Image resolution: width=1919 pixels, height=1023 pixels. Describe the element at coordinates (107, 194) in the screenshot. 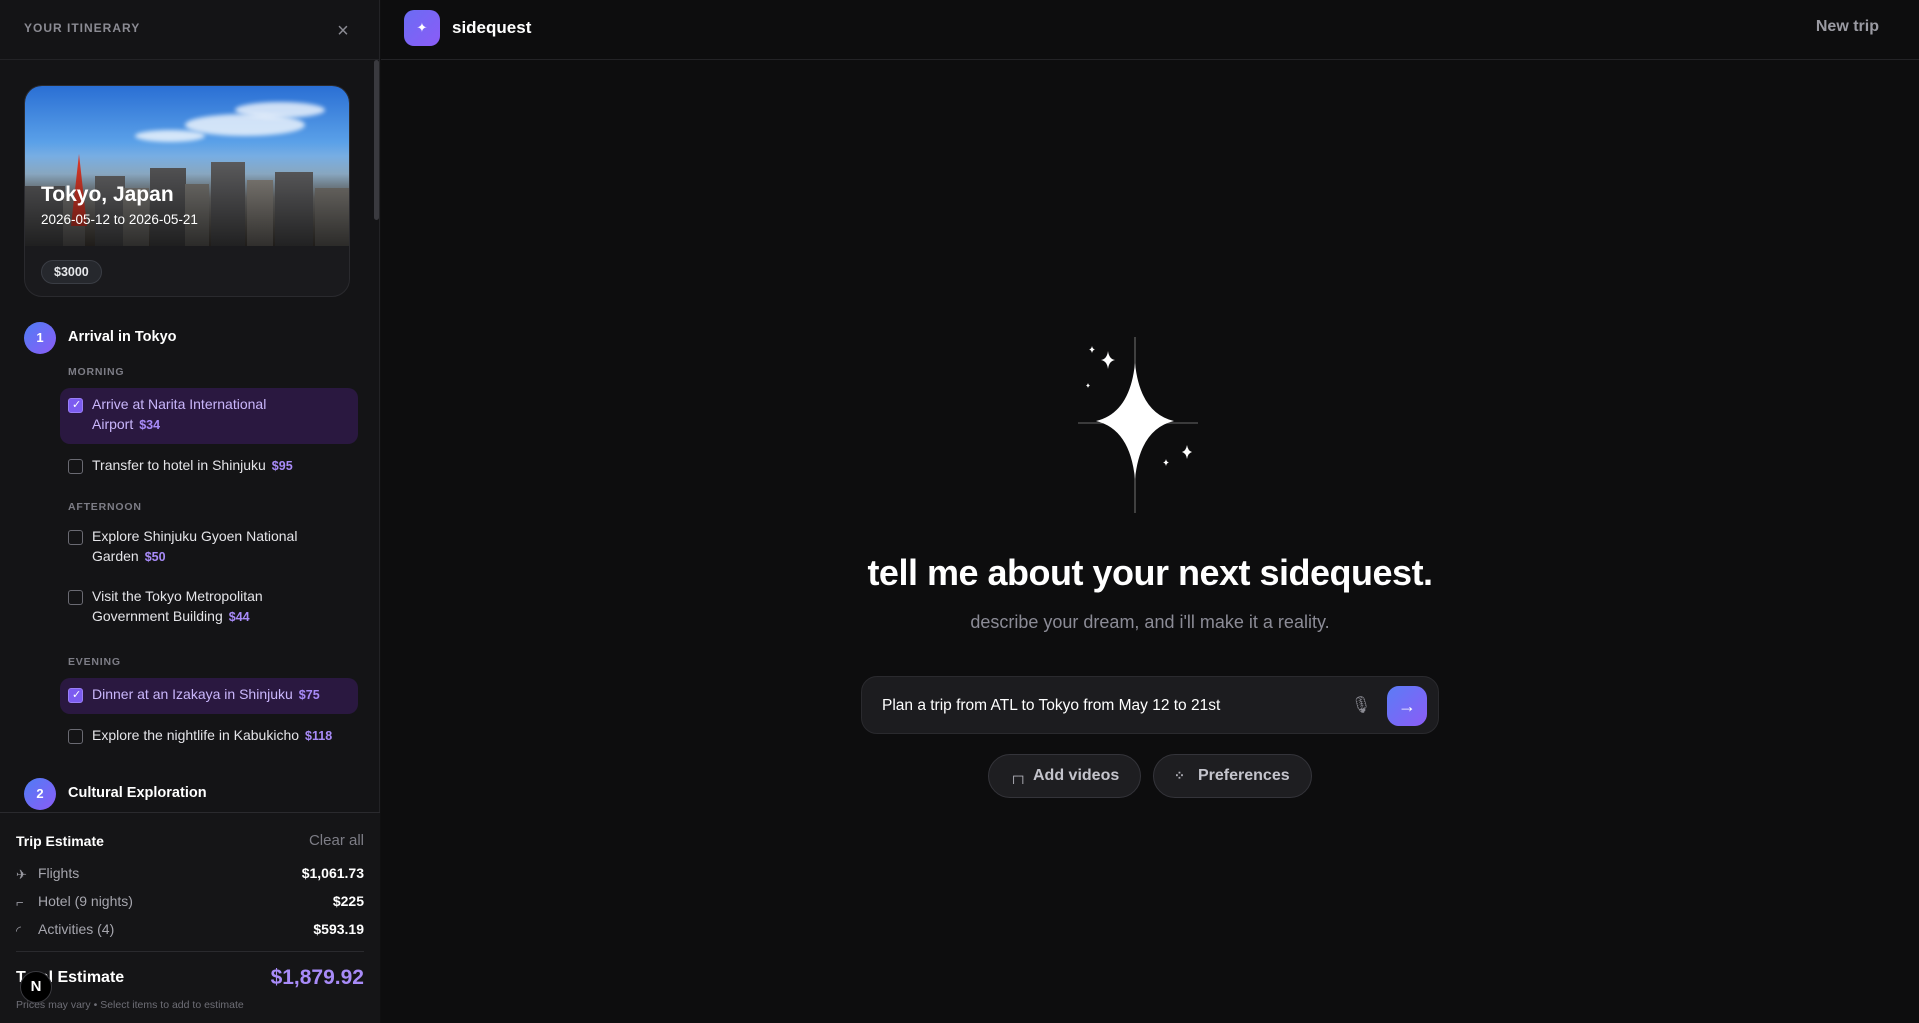

I see `trip-city: Tokyo, Japan` at that location.